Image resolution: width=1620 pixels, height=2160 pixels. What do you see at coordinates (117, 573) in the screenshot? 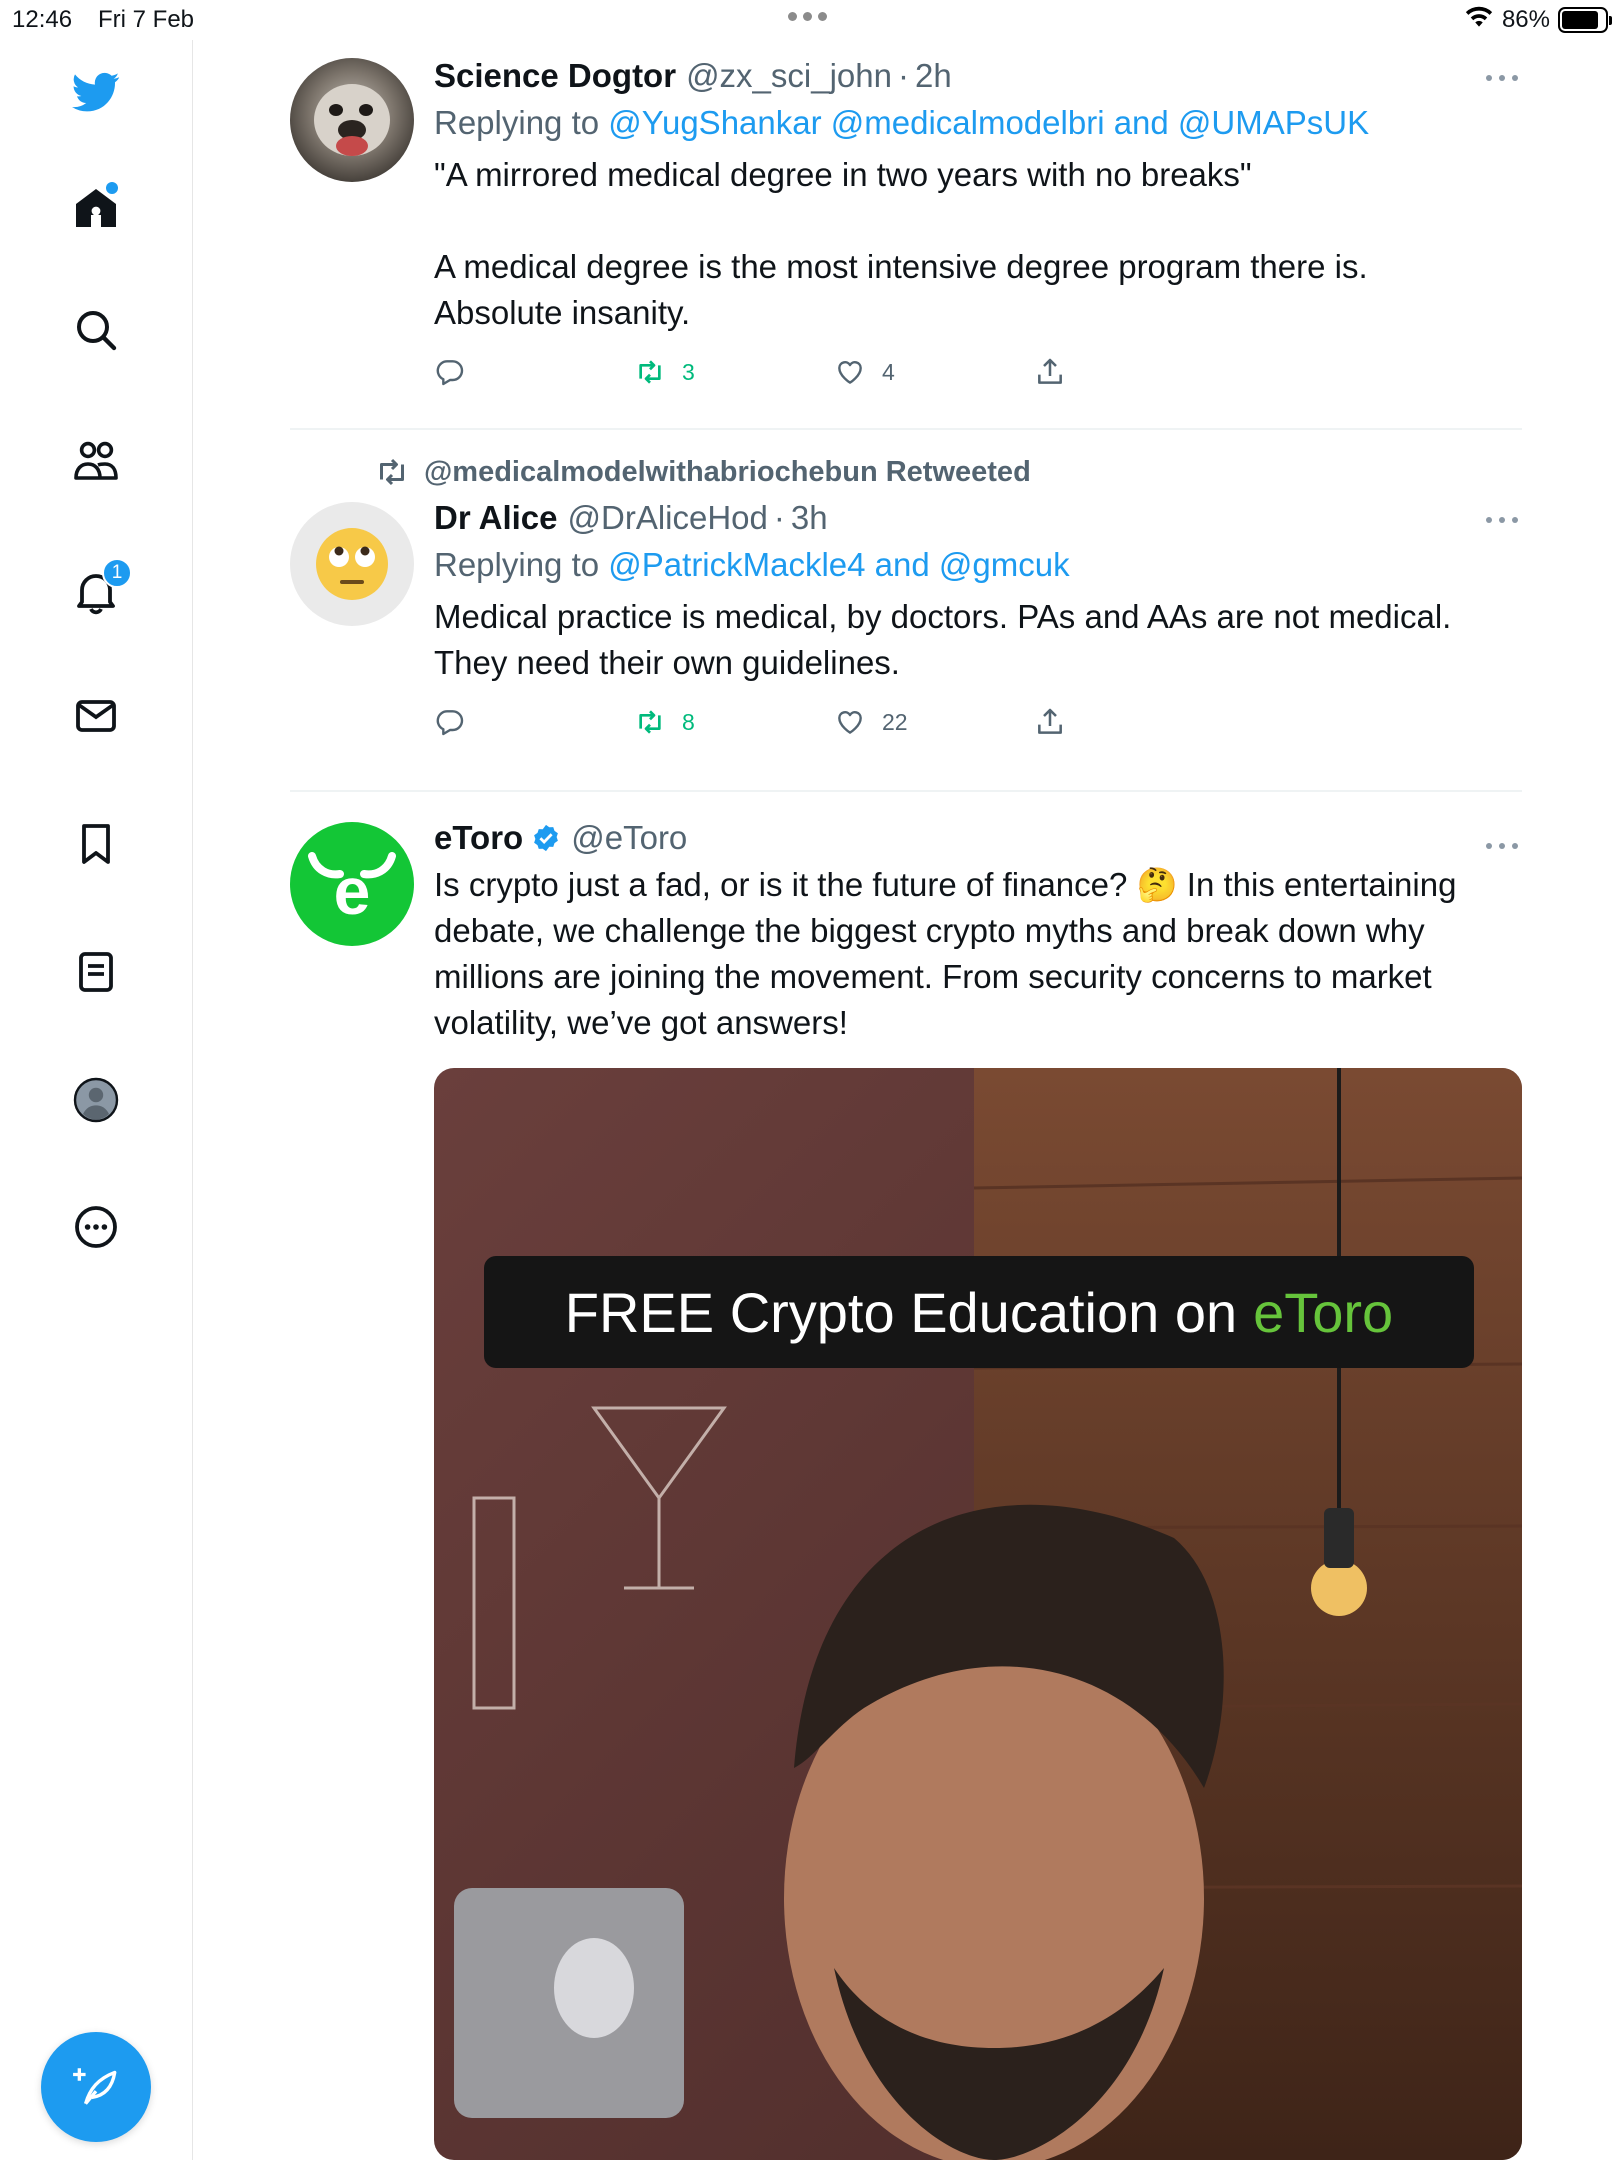
I see `notifications-badge: 1` at bounding box center [117, 573].